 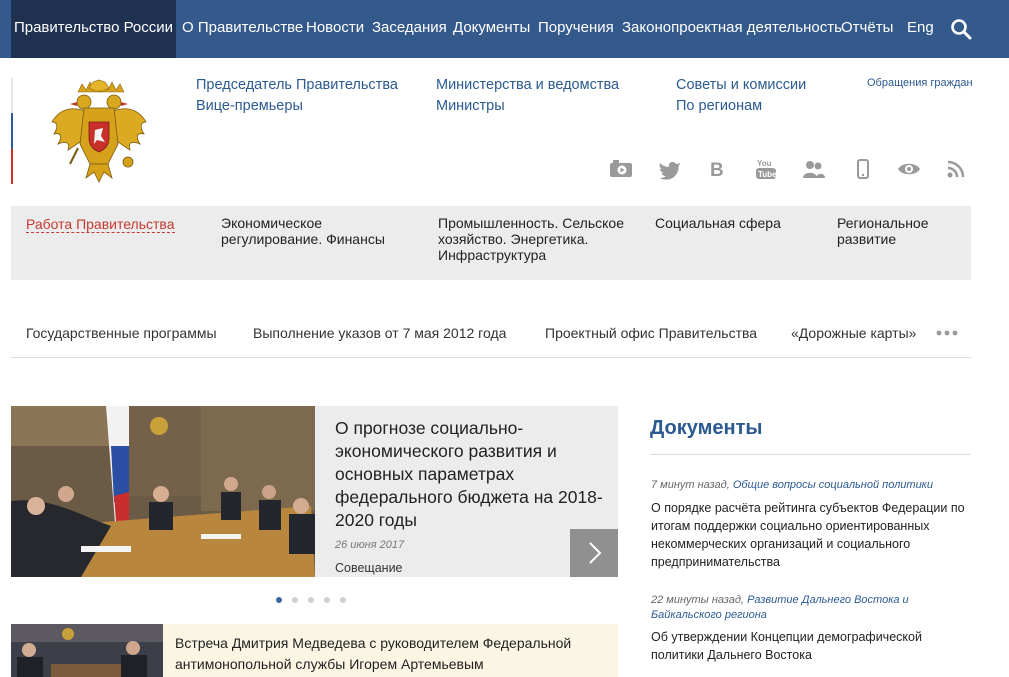 What do you see at coordinates (369, 568) in the screenshot?
I see `featured-type: Совещание` at bounding box center [369, 568].